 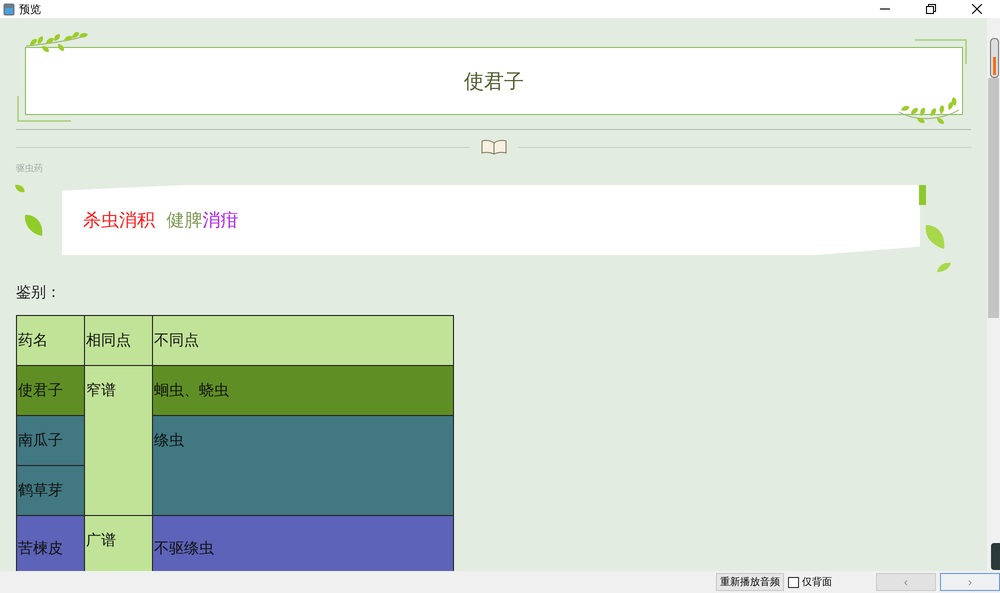 What do you see at coordinates (50, 543) in the screenshot?
I see `table-cell: 苦楝皮` at bounding box center [50, 543].